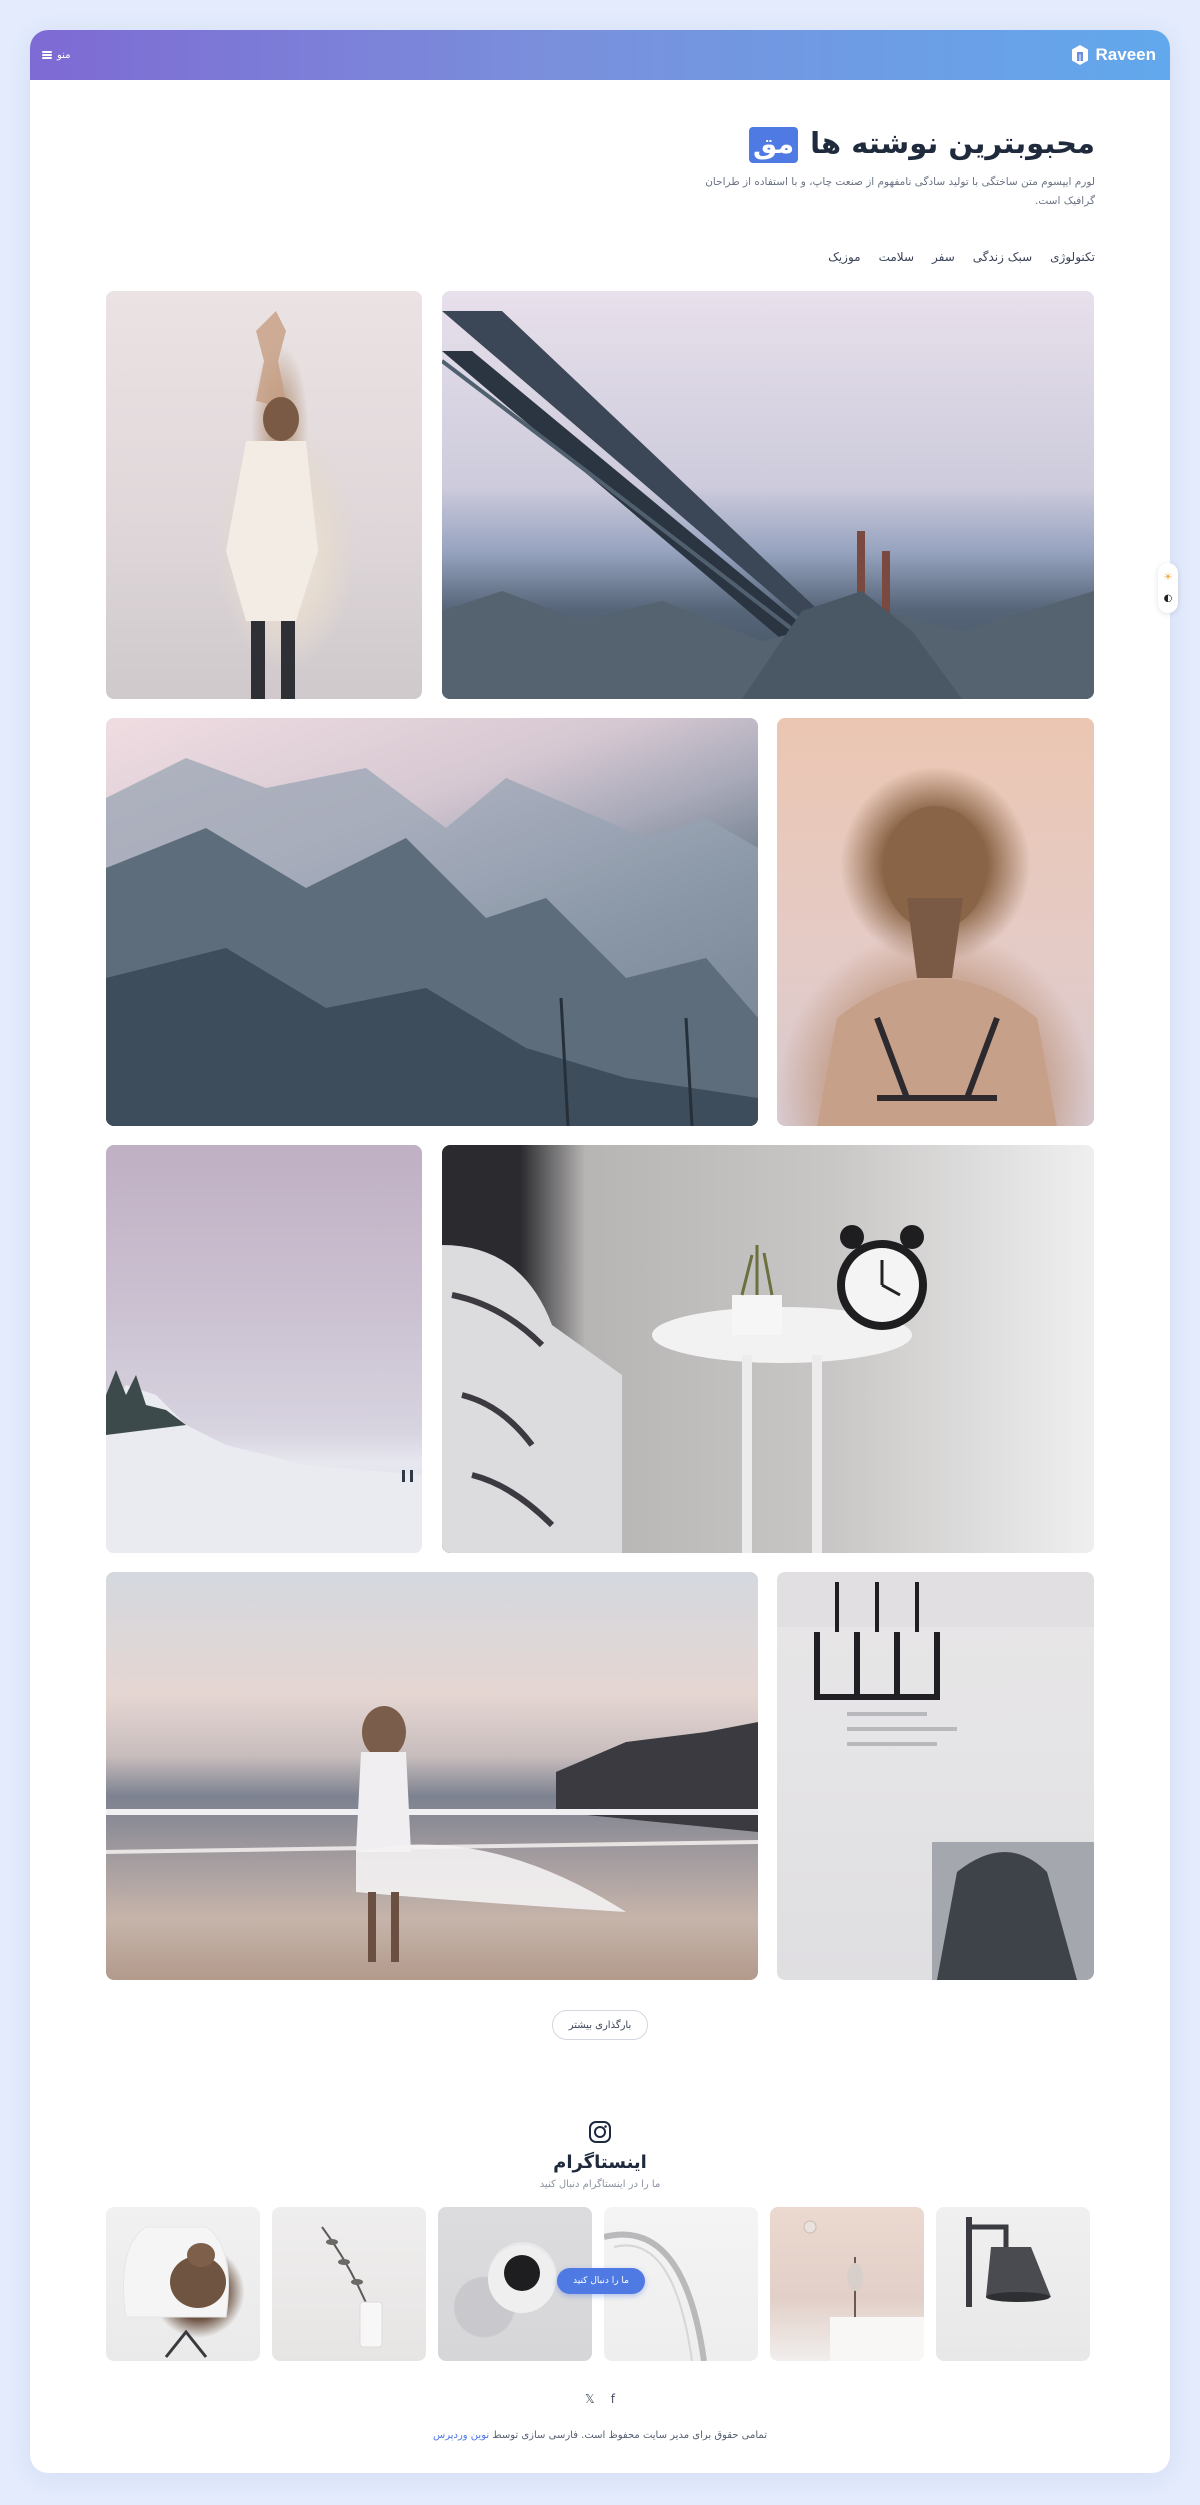 Image resolution: width=1200 pixels, height=2505 pixels. What do you see at coordinates (943, 257) in the screenshot?
I see `category-travel: سفر` at bounding box center [943, 257].